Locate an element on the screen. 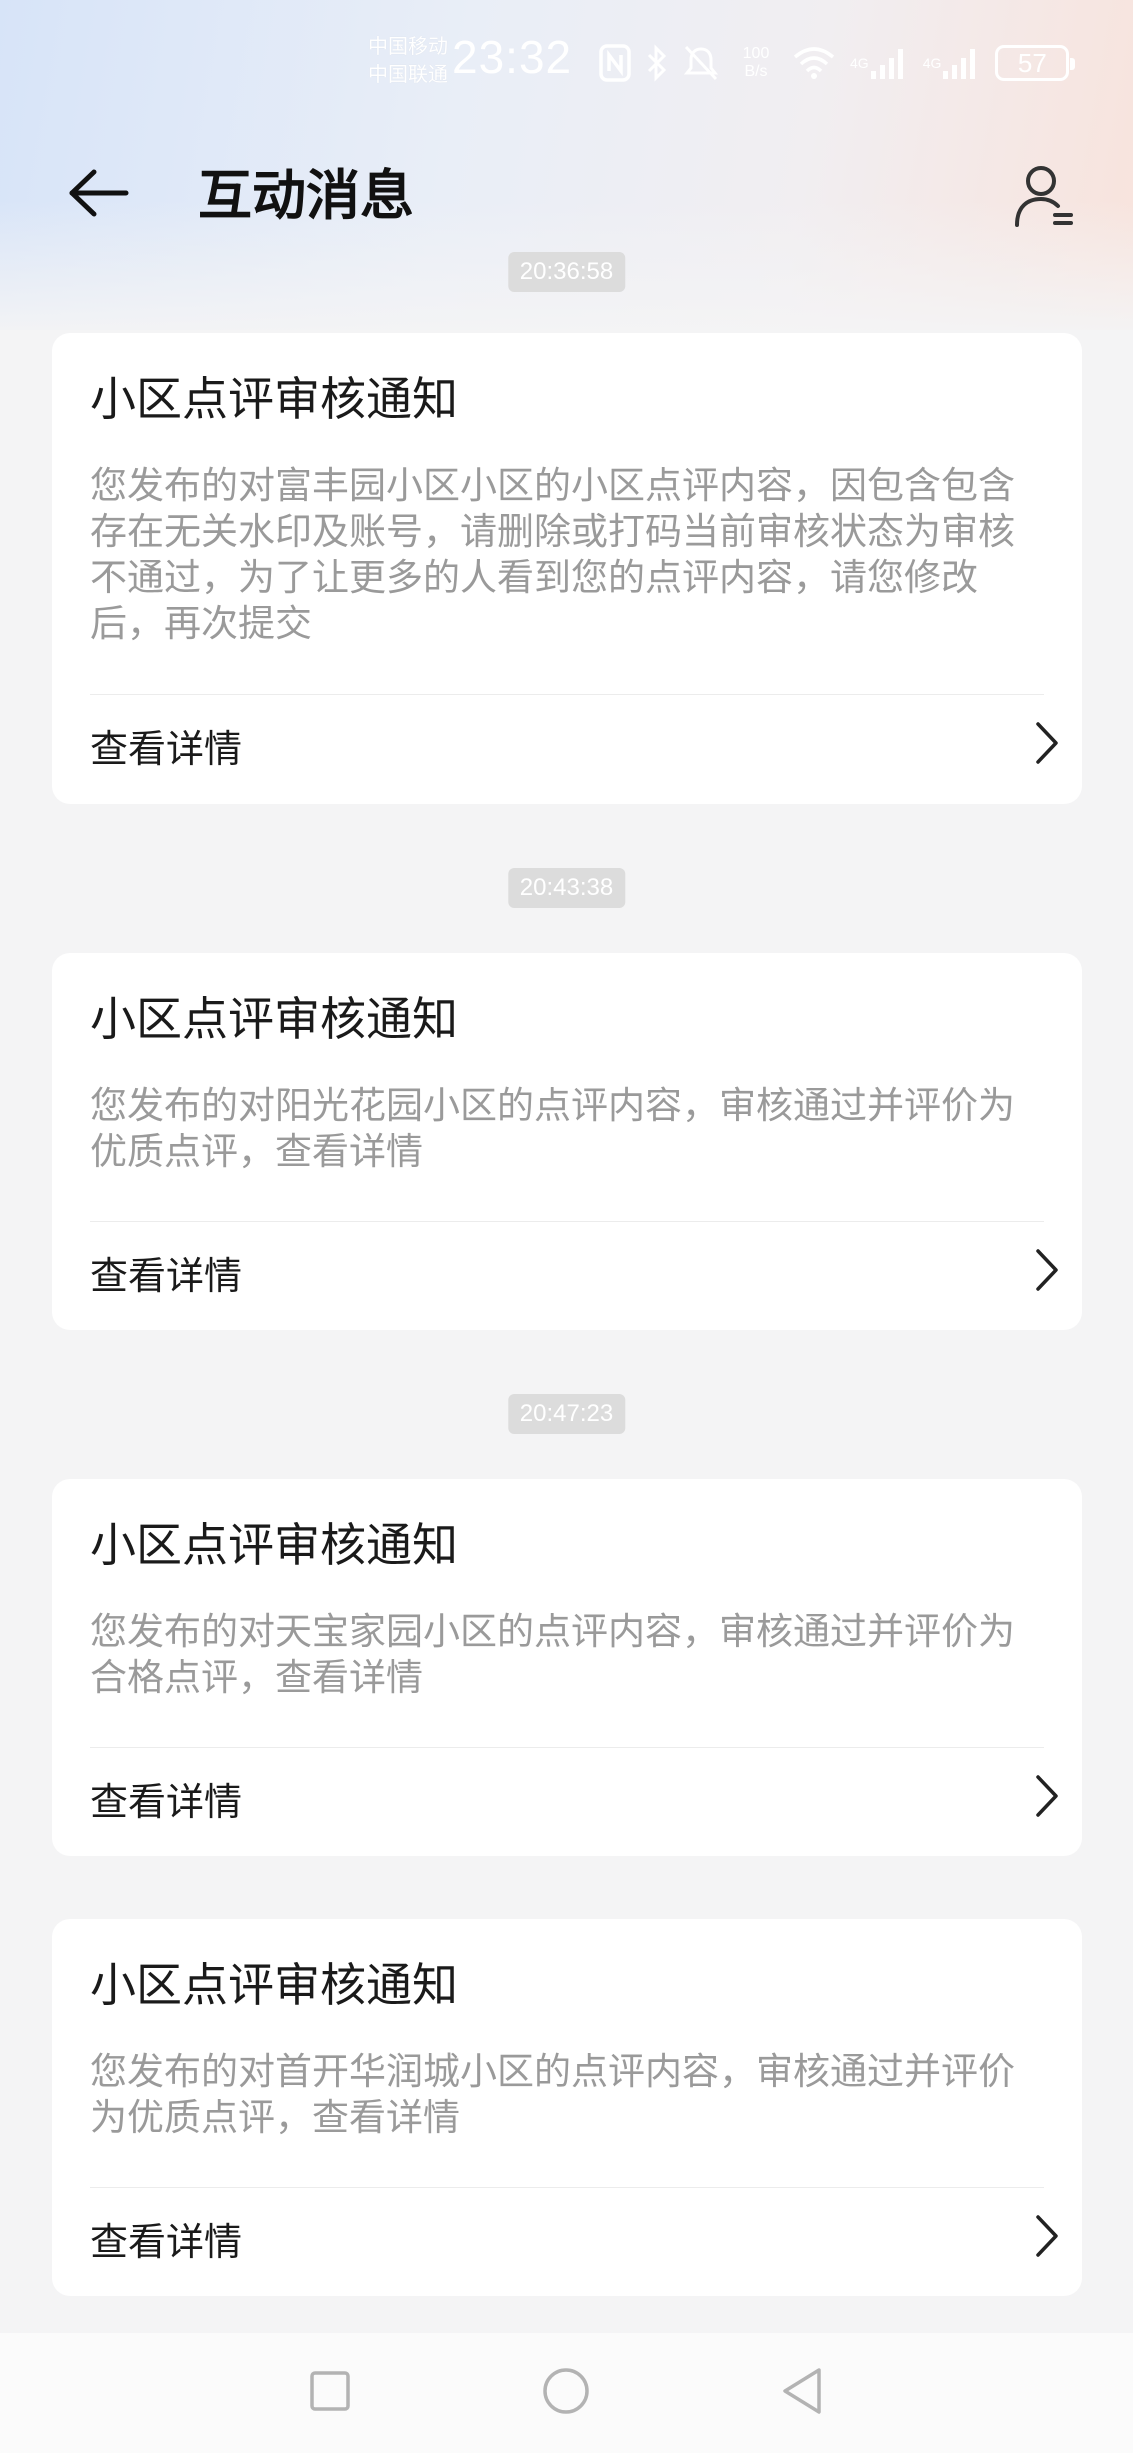  circle-home-icon is located at coordinates (566, 2393).